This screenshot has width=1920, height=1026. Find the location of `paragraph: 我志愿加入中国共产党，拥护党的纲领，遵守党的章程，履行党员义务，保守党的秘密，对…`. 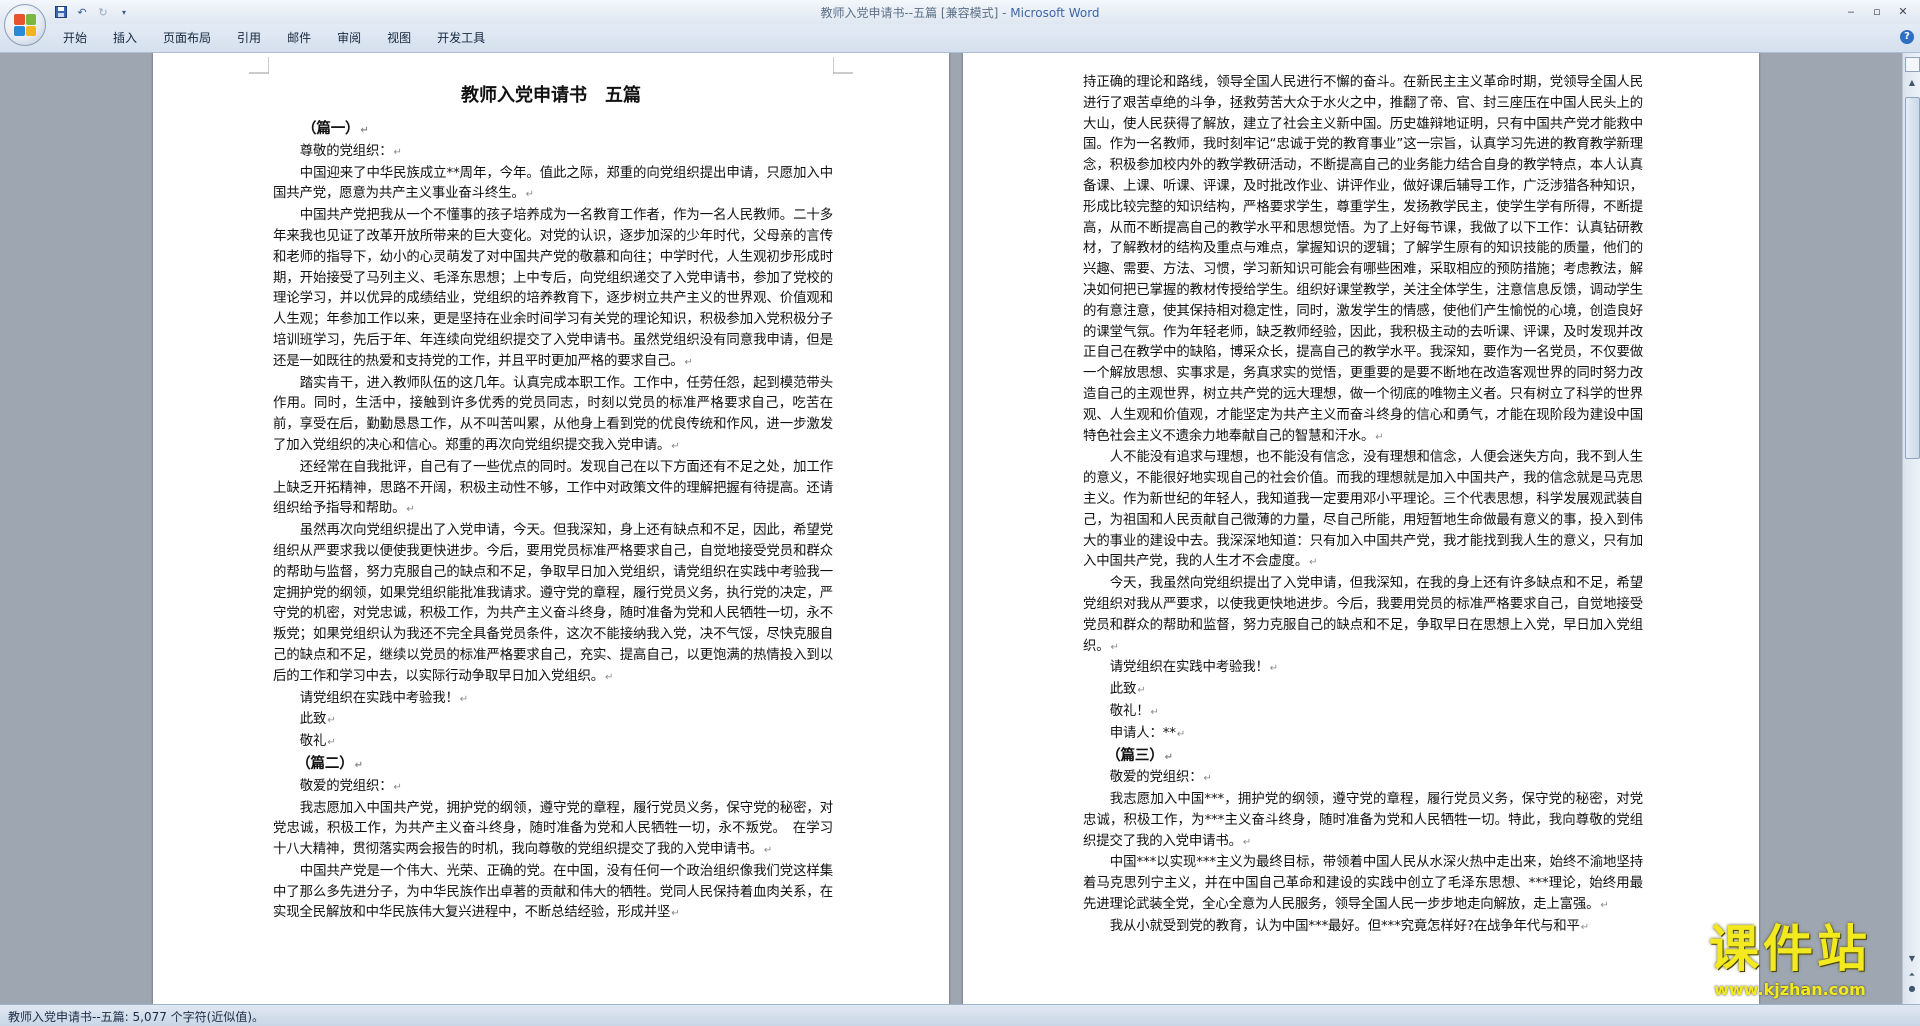

paragraph: 我志愿加入中国共产党，拥护党的纲领，遵守党的章程，履行党员义务，保守党的秘密，对… is located at coordinates (553, 829).